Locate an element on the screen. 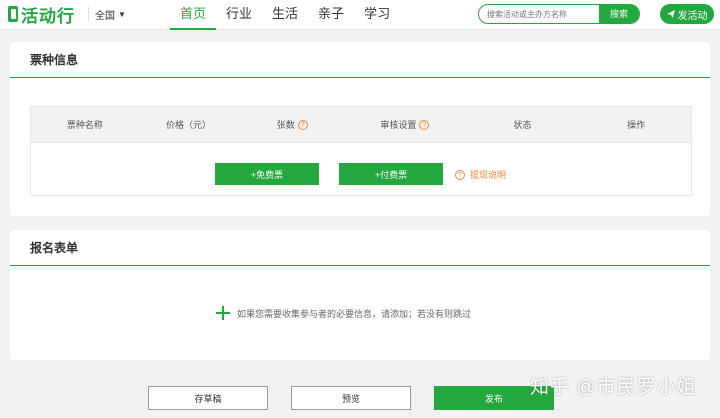 Image resolution: width=720 pixels, height=418 pixels. preview-button: 预览 is located at coordinates (351, 398).